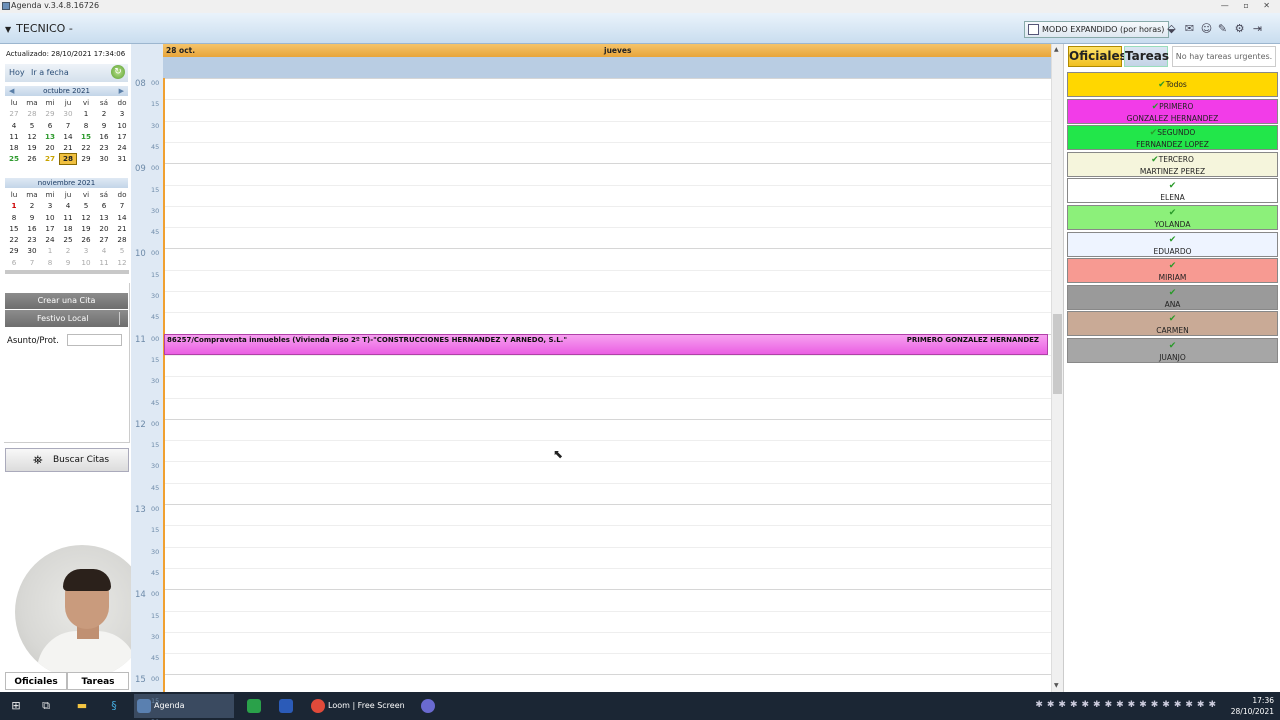 Image resolution: width=1280 pixels, height=720 pixels. What do you see at coordinates (1097, 29) in the screenshot?
I see `modo-expandido-button: MODO EXPANDIDO (por horas)` at bounding box center [1097, 29].